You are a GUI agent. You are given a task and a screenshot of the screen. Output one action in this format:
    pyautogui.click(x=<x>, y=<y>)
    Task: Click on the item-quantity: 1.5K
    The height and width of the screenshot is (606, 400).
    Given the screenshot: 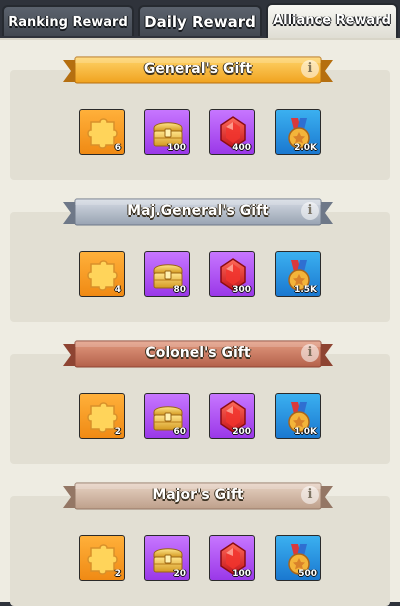 What is the action you would take?
    pyautogui.click(x=305, y=290)
    